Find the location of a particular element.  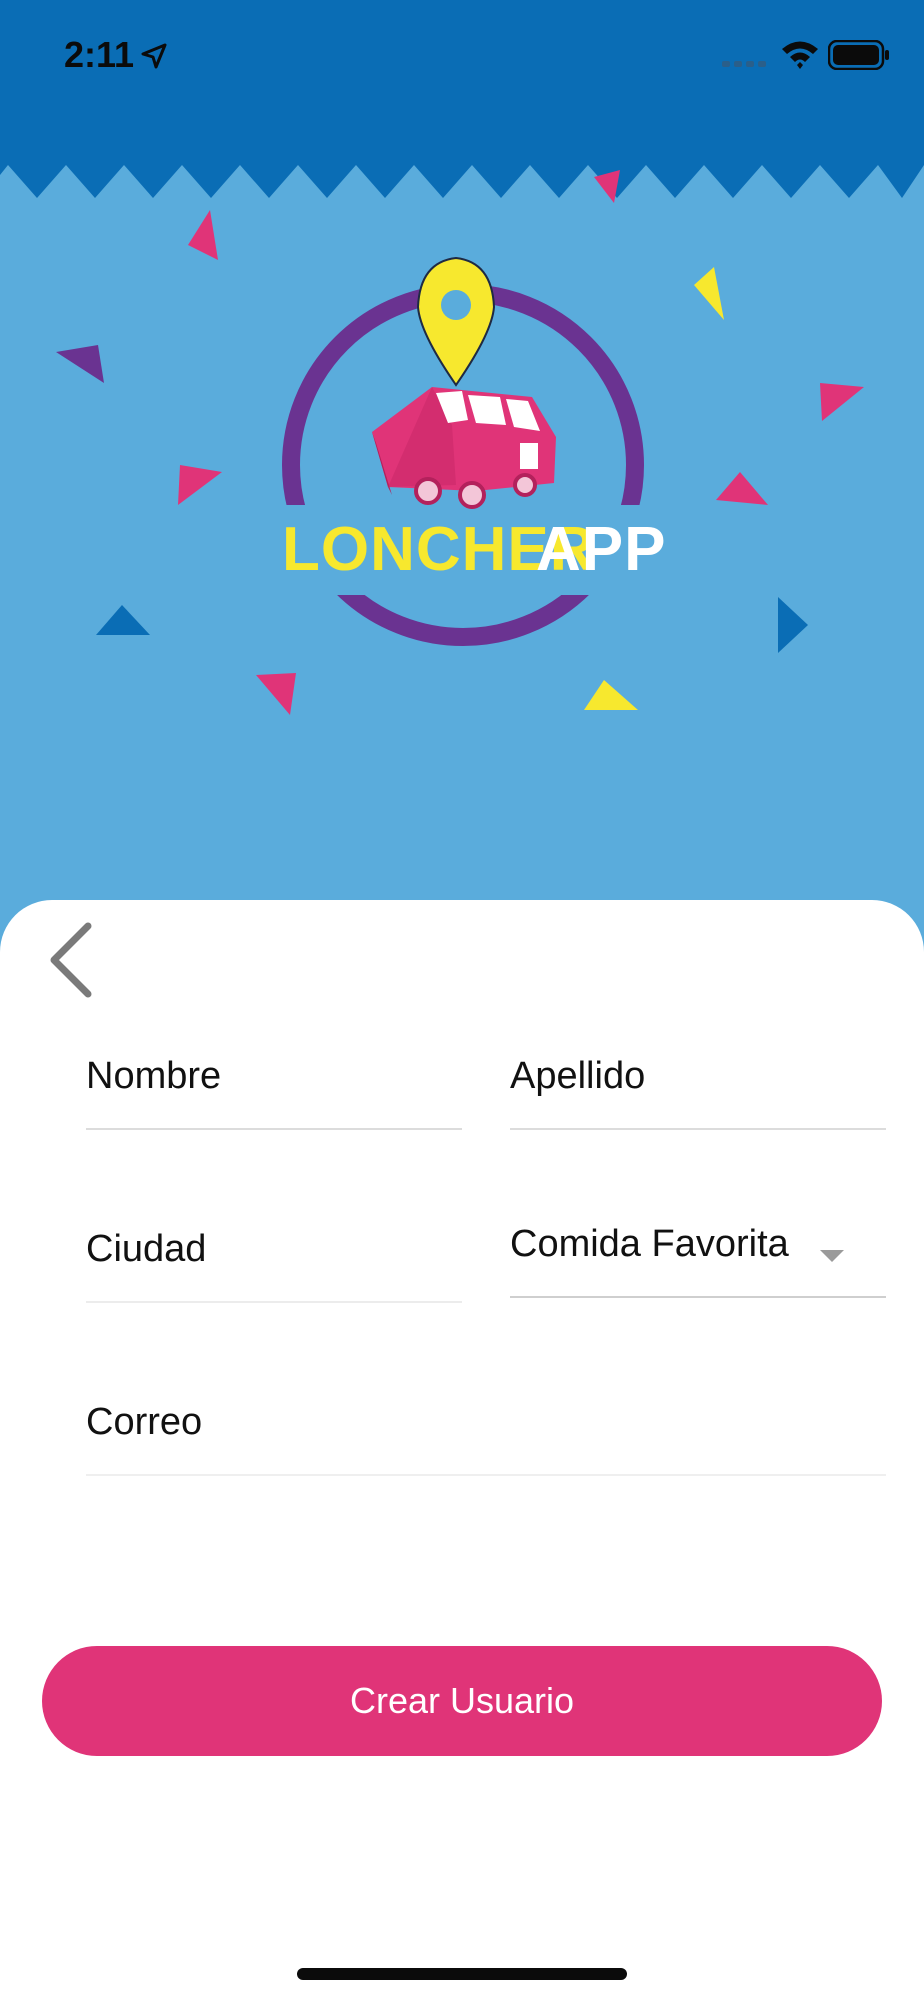

last-name-placeholder: Apellido is located at coordinates (578, 1076).